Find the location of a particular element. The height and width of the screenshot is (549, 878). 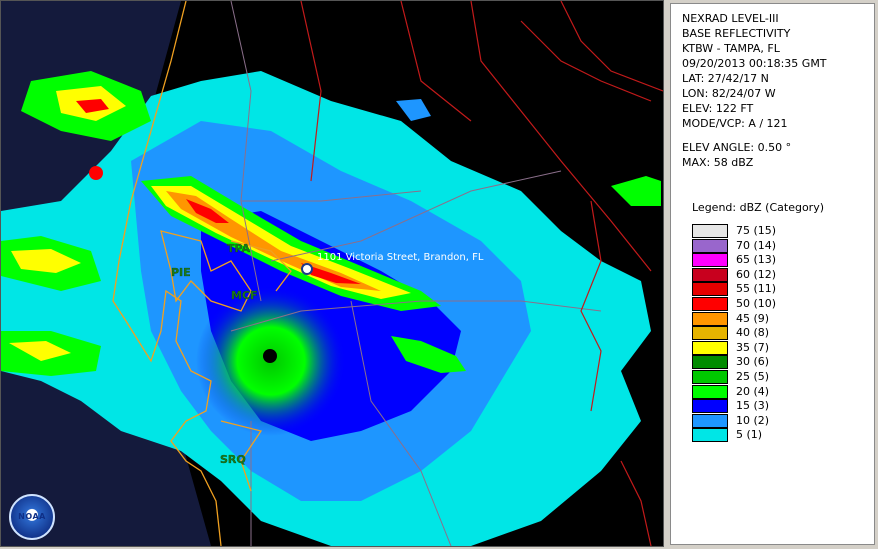

legend-label: 15 (3) is located at coordinates (753, 406).